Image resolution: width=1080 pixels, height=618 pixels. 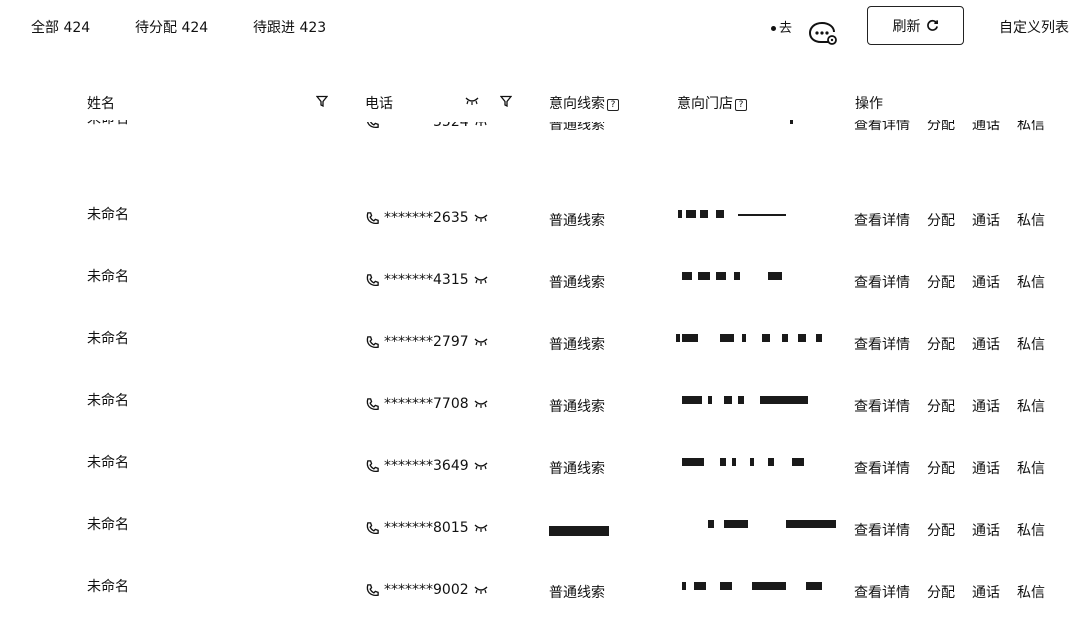 I want to click on phone-number: *******7708, so click(x=426, y=404).